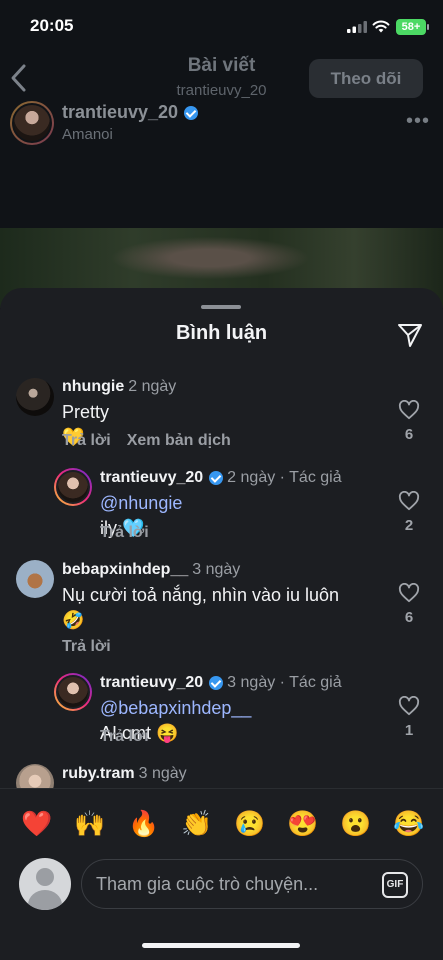  I want to click on comment-input, so click(231, 884).